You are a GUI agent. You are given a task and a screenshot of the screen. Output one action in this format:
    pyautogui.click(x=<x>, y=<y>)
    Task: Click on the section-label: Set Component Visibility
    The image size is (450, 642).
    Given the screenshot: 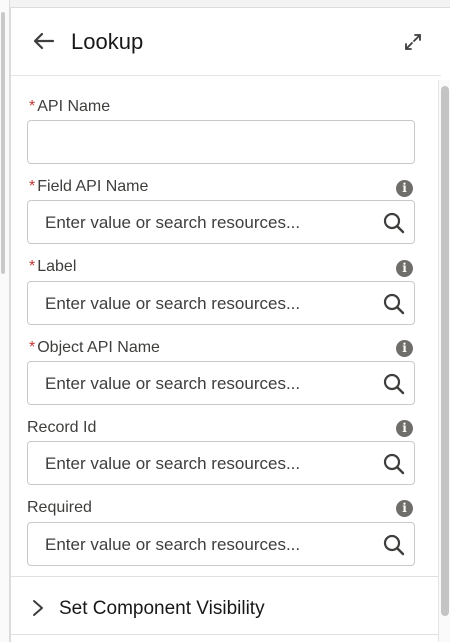 What is the action you would take?
    pyautogui.click(x=162, y=608)
    